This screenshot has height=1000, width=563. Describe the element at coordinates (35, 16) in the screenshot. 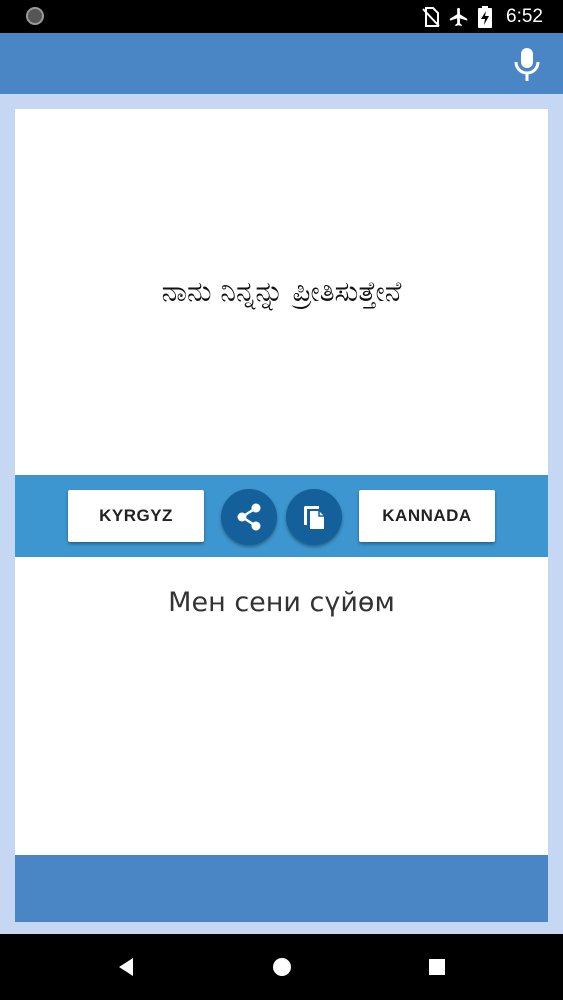

I see `notification-dot-icon` at that location.